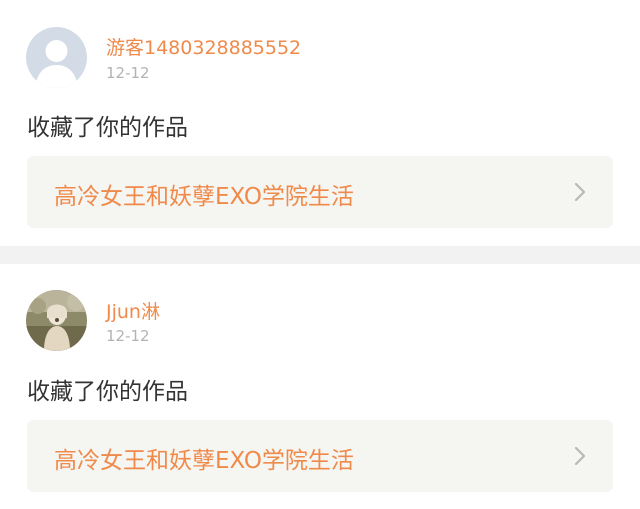 This screenshot has height=509, width=640. I want to click on separator, so click(320, 255).